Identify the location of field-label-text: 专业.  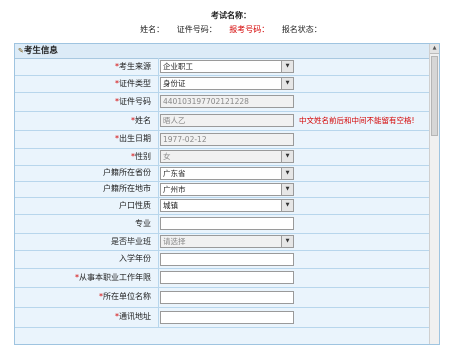
(143, 223).